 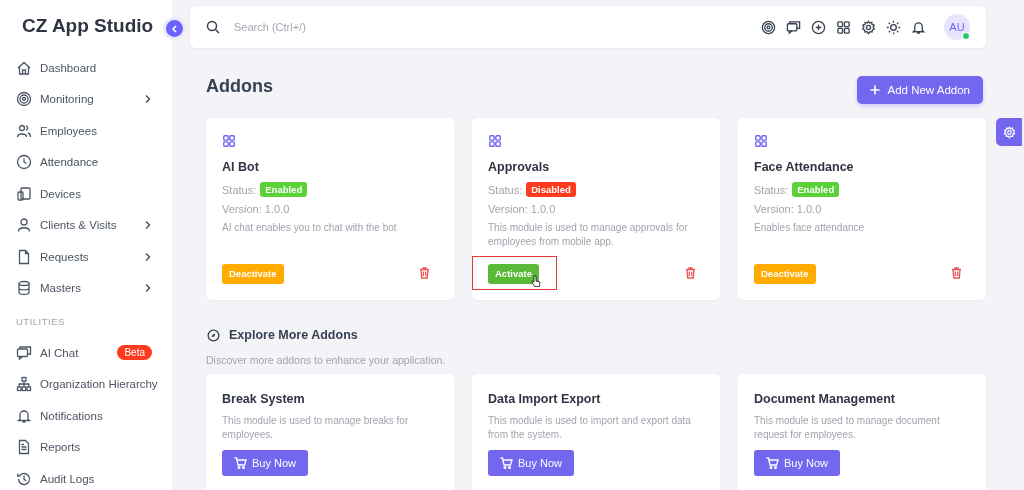 What do you see at coordinates (94, 353) in the screenshot?
I see `sidebar-item: AI Chat Beta` at bounding box center [94, 353].